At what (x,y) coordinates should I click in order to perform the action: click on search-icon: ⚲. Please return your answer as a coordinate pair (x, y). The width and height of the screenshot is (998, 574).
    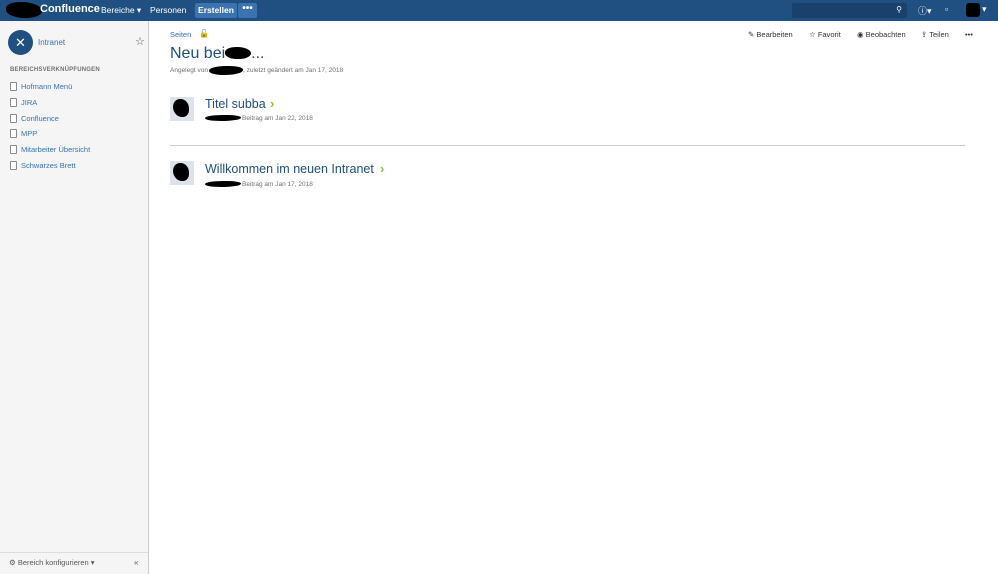
    Looking at the image, I should click on (899, 9).